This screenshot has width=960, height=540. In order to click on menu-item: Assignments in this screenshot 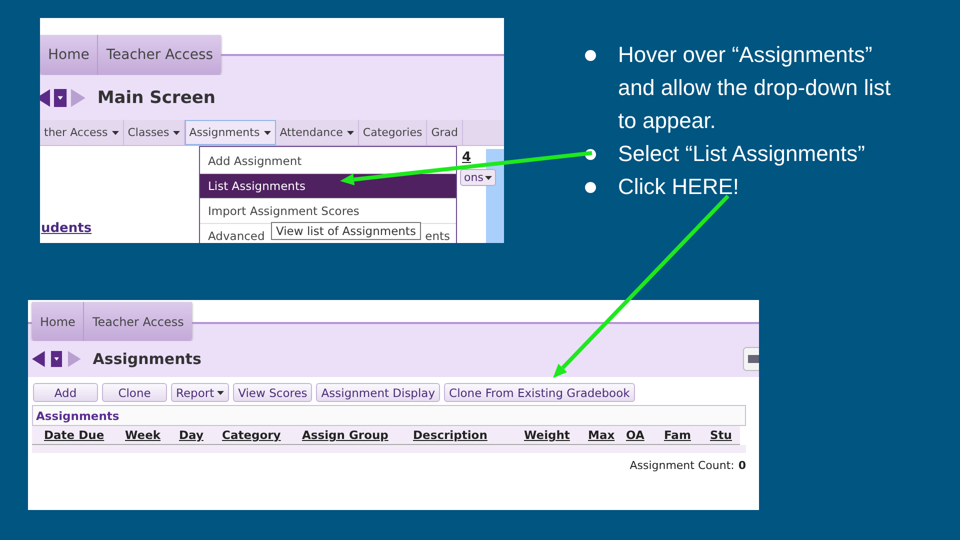, I will do `click(230, 132)`.